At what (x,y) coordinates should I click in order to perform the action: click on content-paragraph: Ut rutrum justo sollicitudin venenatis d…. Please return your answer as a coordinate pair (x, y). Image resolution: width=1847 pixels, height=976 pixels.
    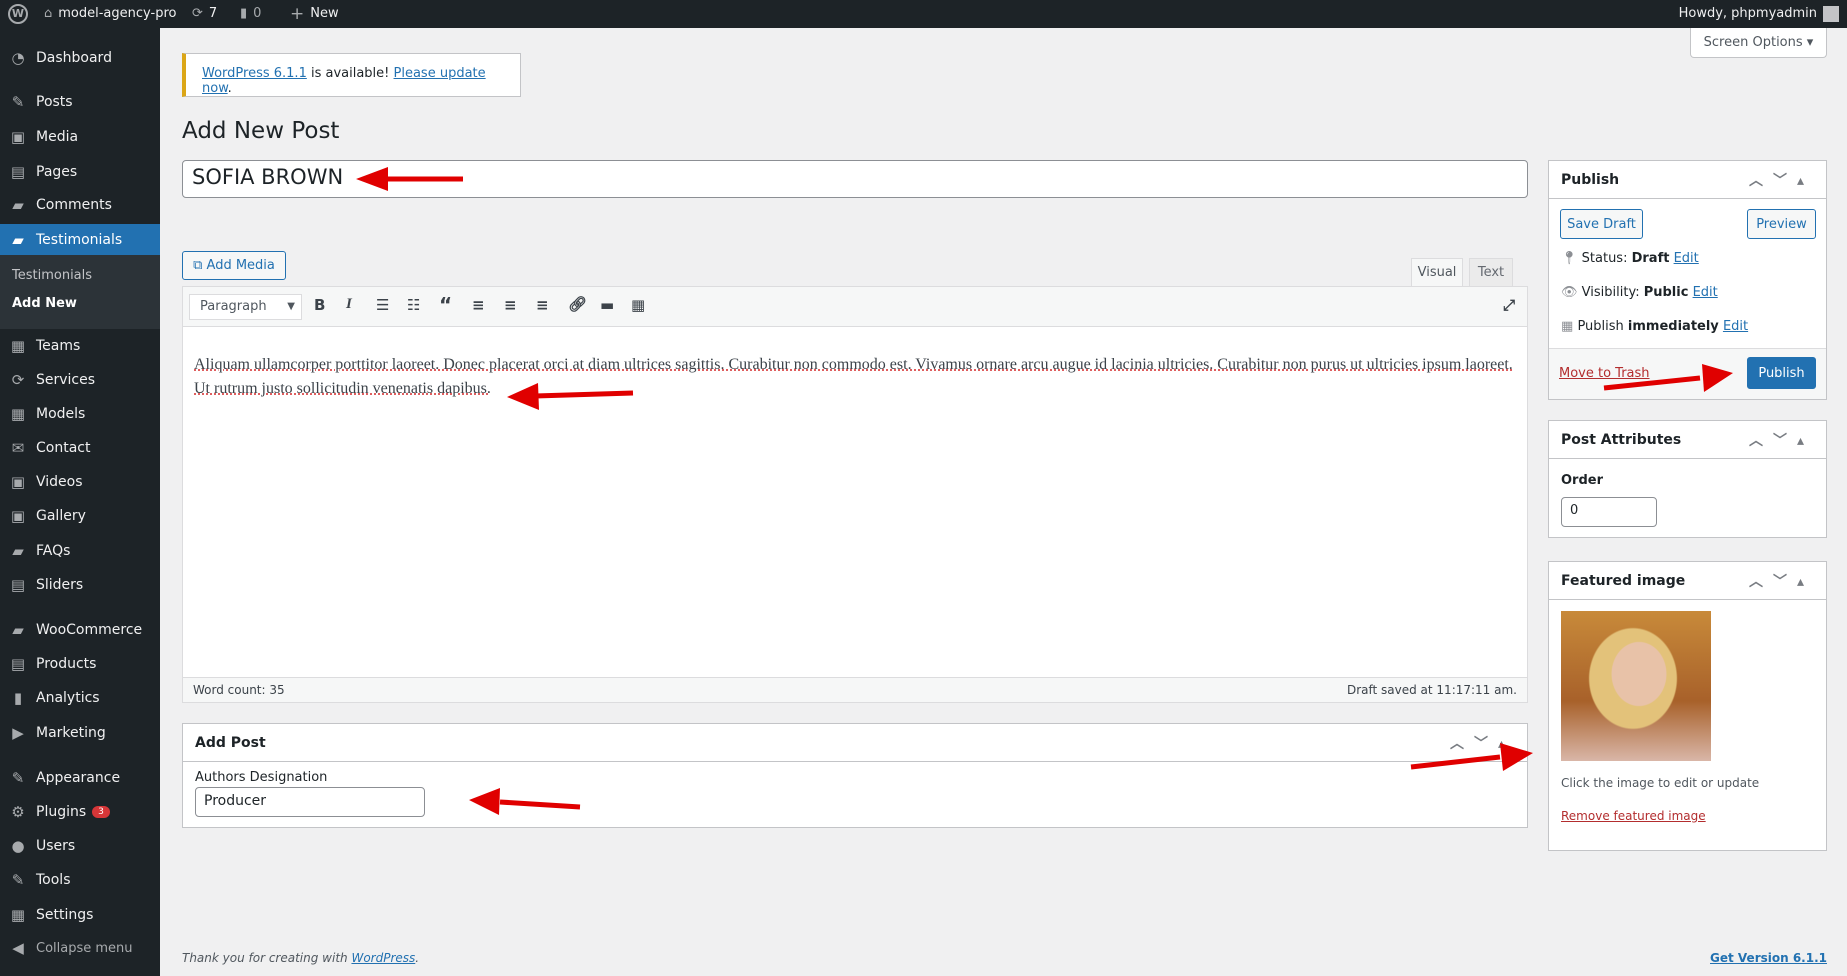
    Looking at the image, I should click on (342, 388).